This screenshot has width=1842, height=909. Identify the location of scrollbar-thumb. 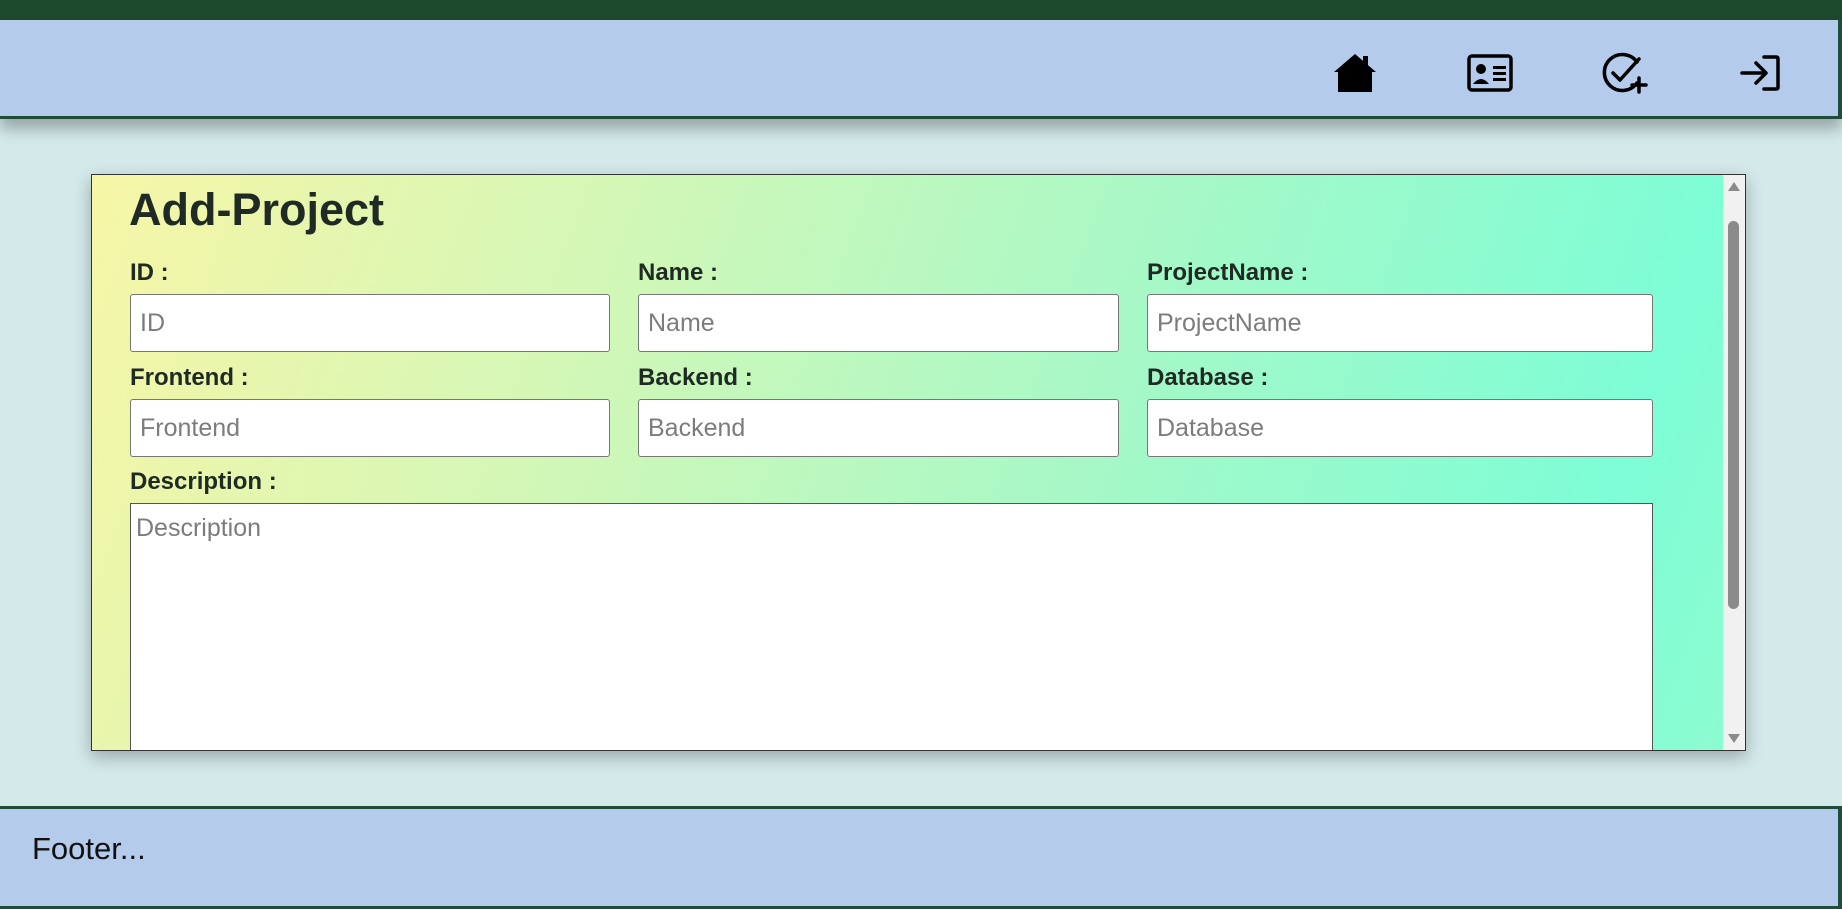
(1733, 415).